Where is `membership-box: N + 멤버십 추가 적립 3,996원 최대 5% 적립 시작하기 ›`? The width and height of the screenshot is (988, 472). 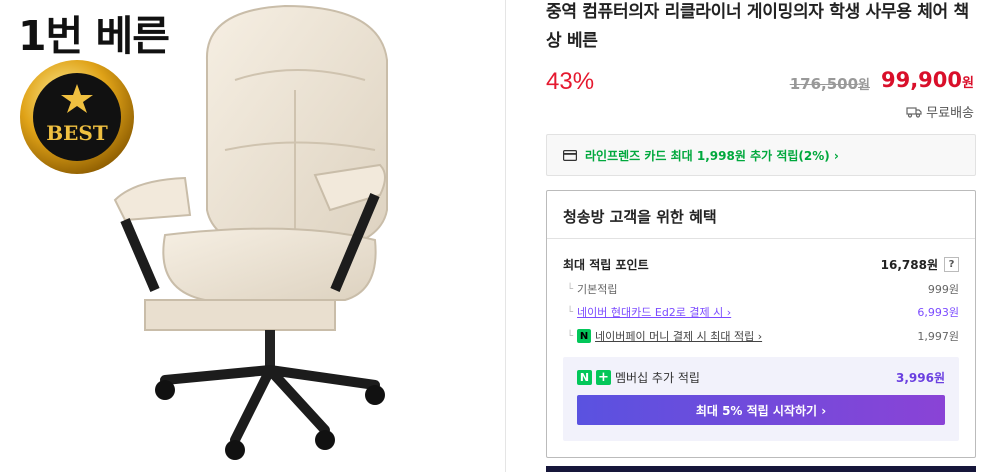 membership-box: N + 멤버십 추가 적립 3,996원 최대 5% 적립 시작하기 › is located at coordinates (761, 399).